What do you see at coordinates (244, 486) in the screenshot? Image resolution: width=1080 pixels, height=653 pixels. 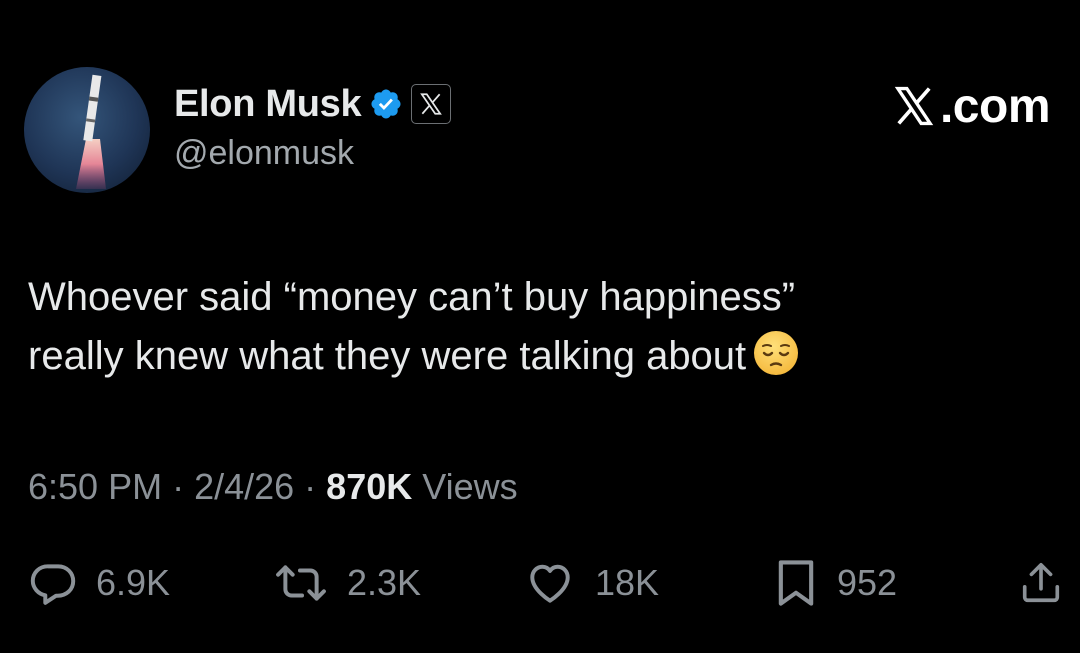 I see `tweet-date: 2/4/26` at bounding box center [244, 486].